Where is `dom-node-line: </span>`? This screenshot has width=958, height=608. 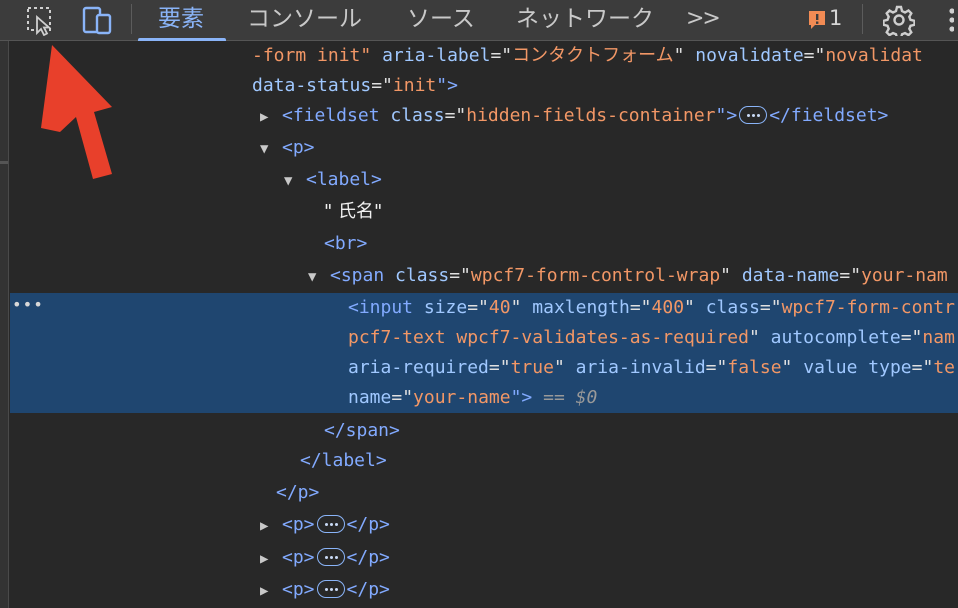
dom-node-line: </span> is located at coordinates (362, 431).